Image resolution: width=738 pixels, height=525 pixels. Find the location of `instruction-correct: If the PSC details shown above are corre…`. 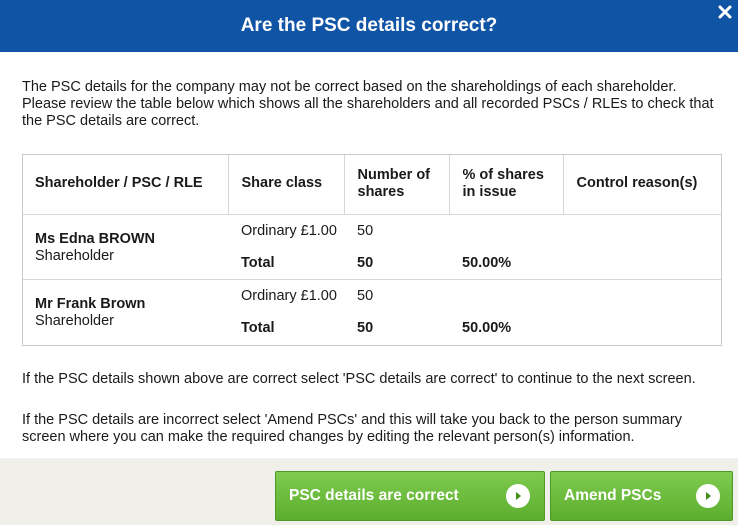

instruction-correct: If the PSC details shown above are corre… is located at coordinates (359, 379).